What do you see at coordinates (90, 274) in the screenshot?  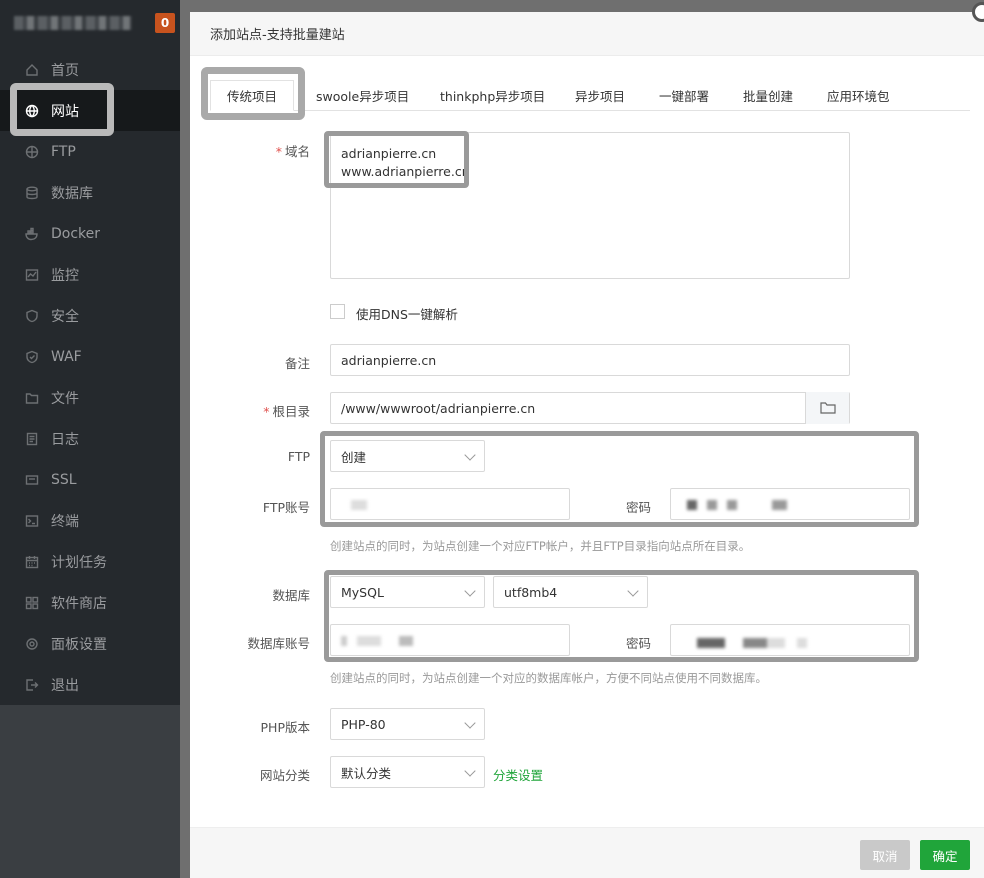 I see `sidebar-item-5: 监控` at bounding box center [90, 274].